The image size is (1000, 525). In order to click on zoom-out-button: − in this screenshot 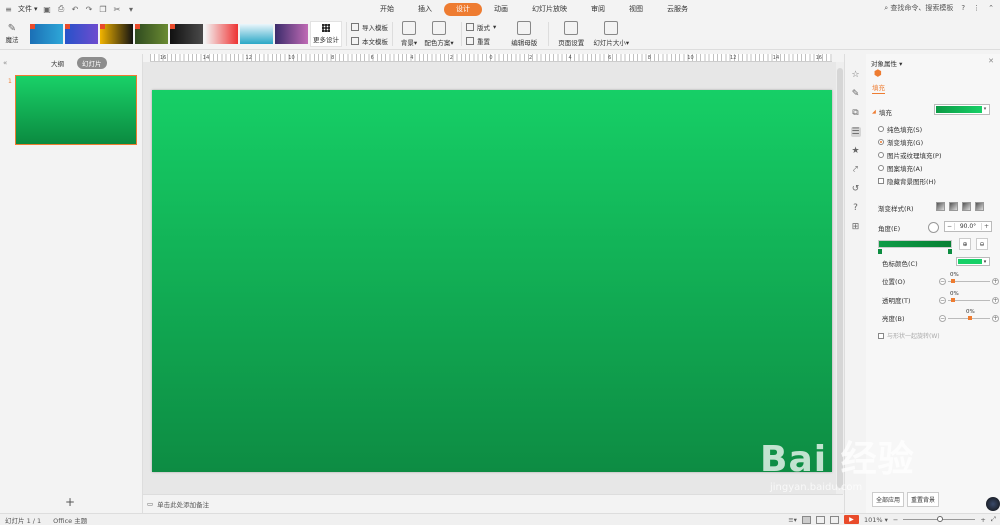, I will do `click(895, 520)`.